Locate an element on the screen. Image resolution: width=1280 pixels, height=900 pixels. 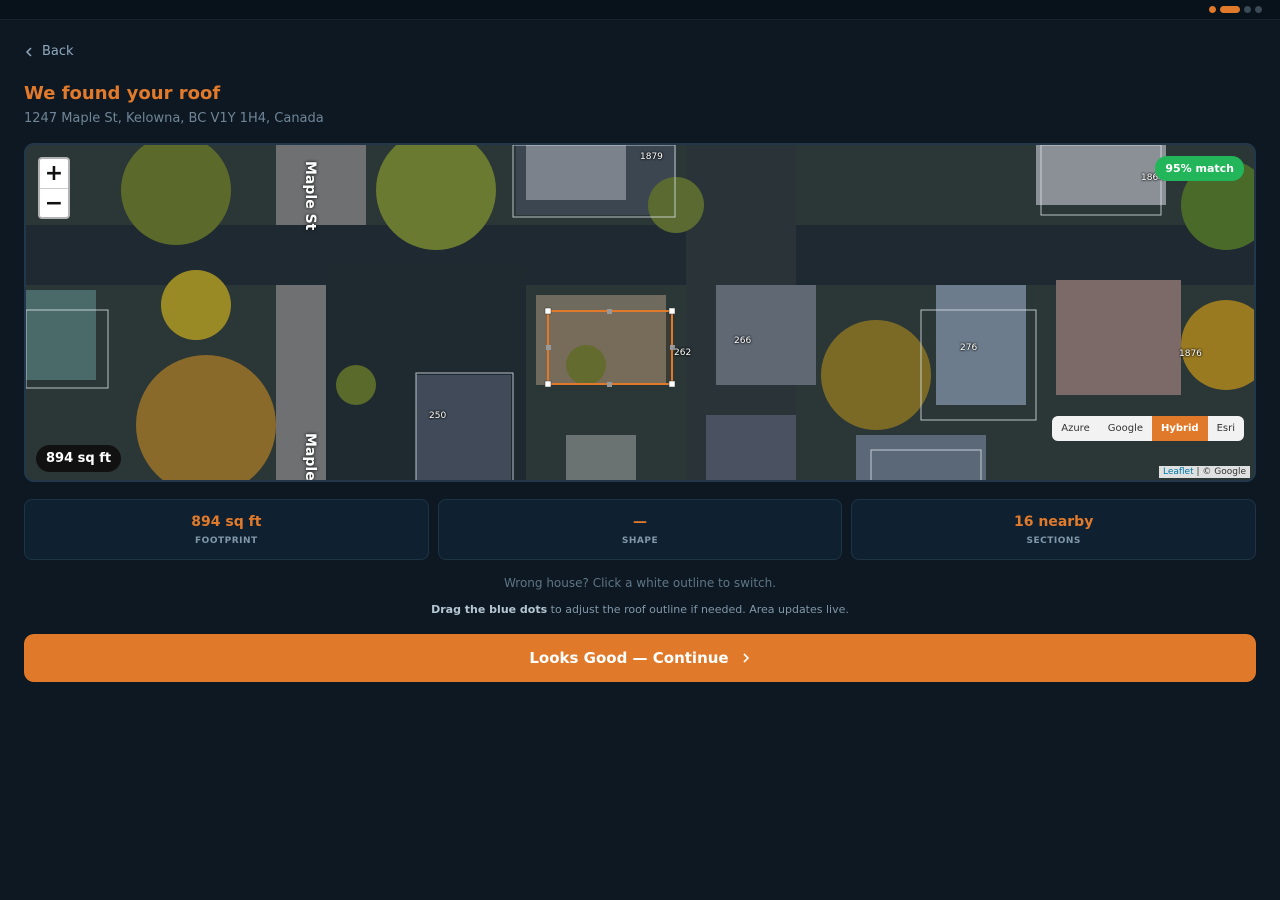
continue-button: Looks Good — Continue is located at coordinates (640, 658).